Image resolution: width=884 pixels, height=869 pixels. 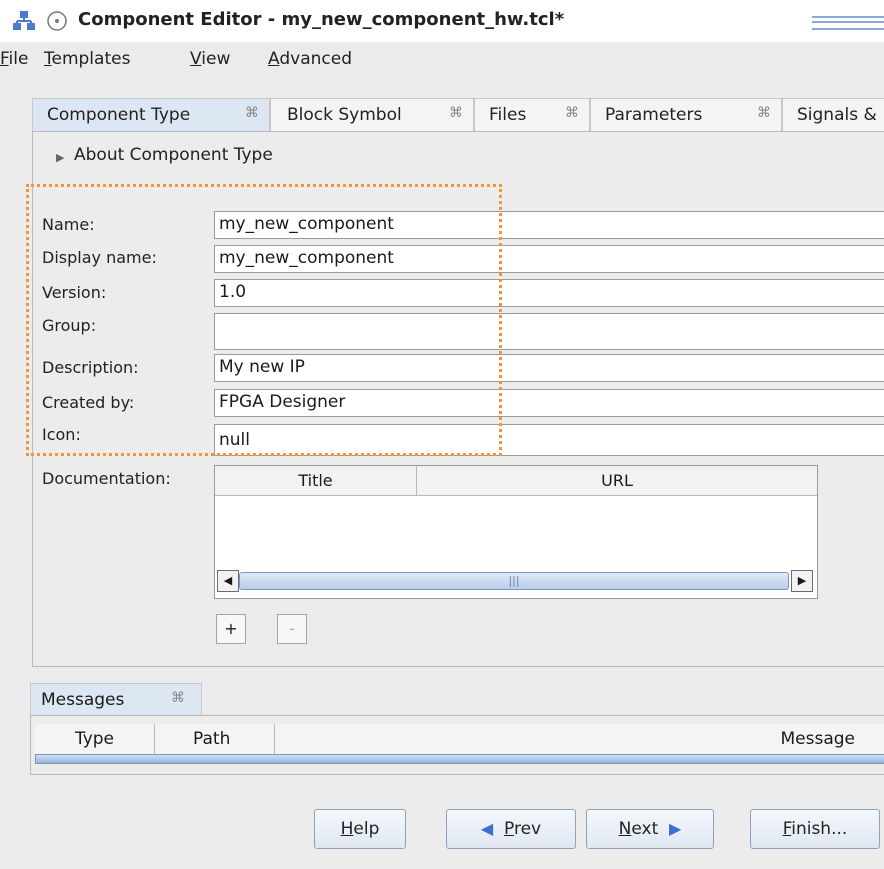 What do you see at coordinates (487, 828) in the screenshot?
I see `prev-arrow-icon: ◀` at bounding box center [487, 828].